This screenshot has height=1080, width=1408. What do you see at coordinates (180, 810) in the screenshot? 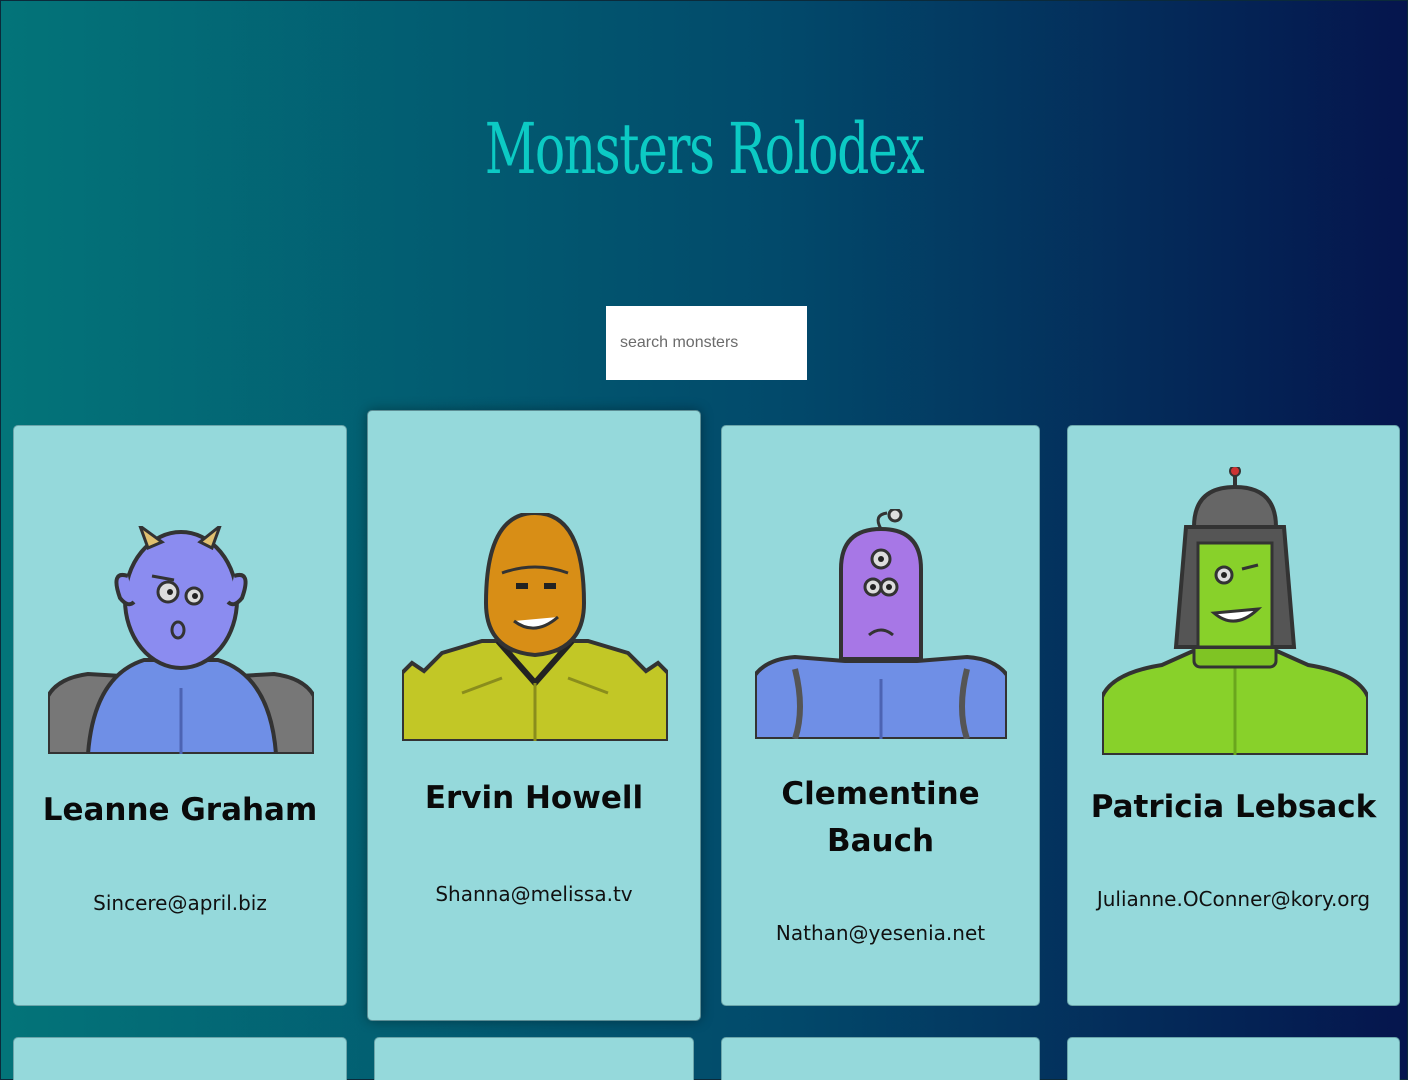
I see `monster-name: Leanne Graham` at bounding box center [180, 810].